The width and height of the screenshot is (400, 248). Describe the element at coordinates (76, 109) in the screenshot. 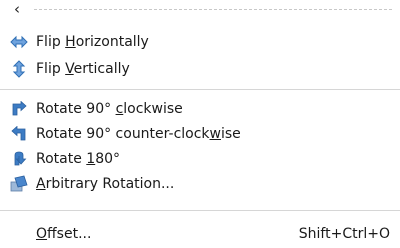

I see `menu-item-label: Rotate 90°` at that location.